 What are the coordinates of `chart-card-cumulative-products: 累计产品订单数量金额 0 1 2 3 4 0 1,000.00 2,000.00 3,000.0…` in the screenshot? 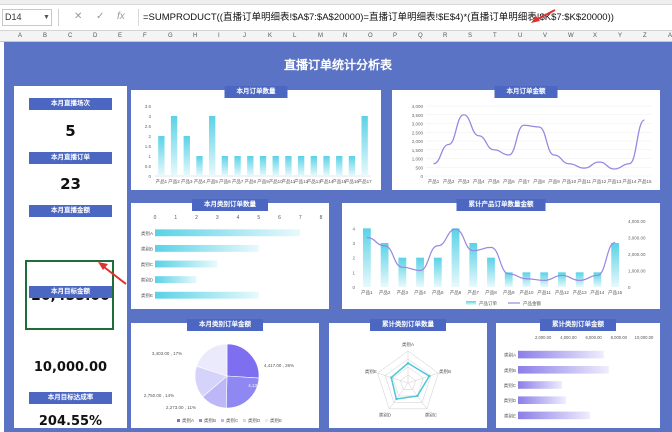 It's located at (501, 254).